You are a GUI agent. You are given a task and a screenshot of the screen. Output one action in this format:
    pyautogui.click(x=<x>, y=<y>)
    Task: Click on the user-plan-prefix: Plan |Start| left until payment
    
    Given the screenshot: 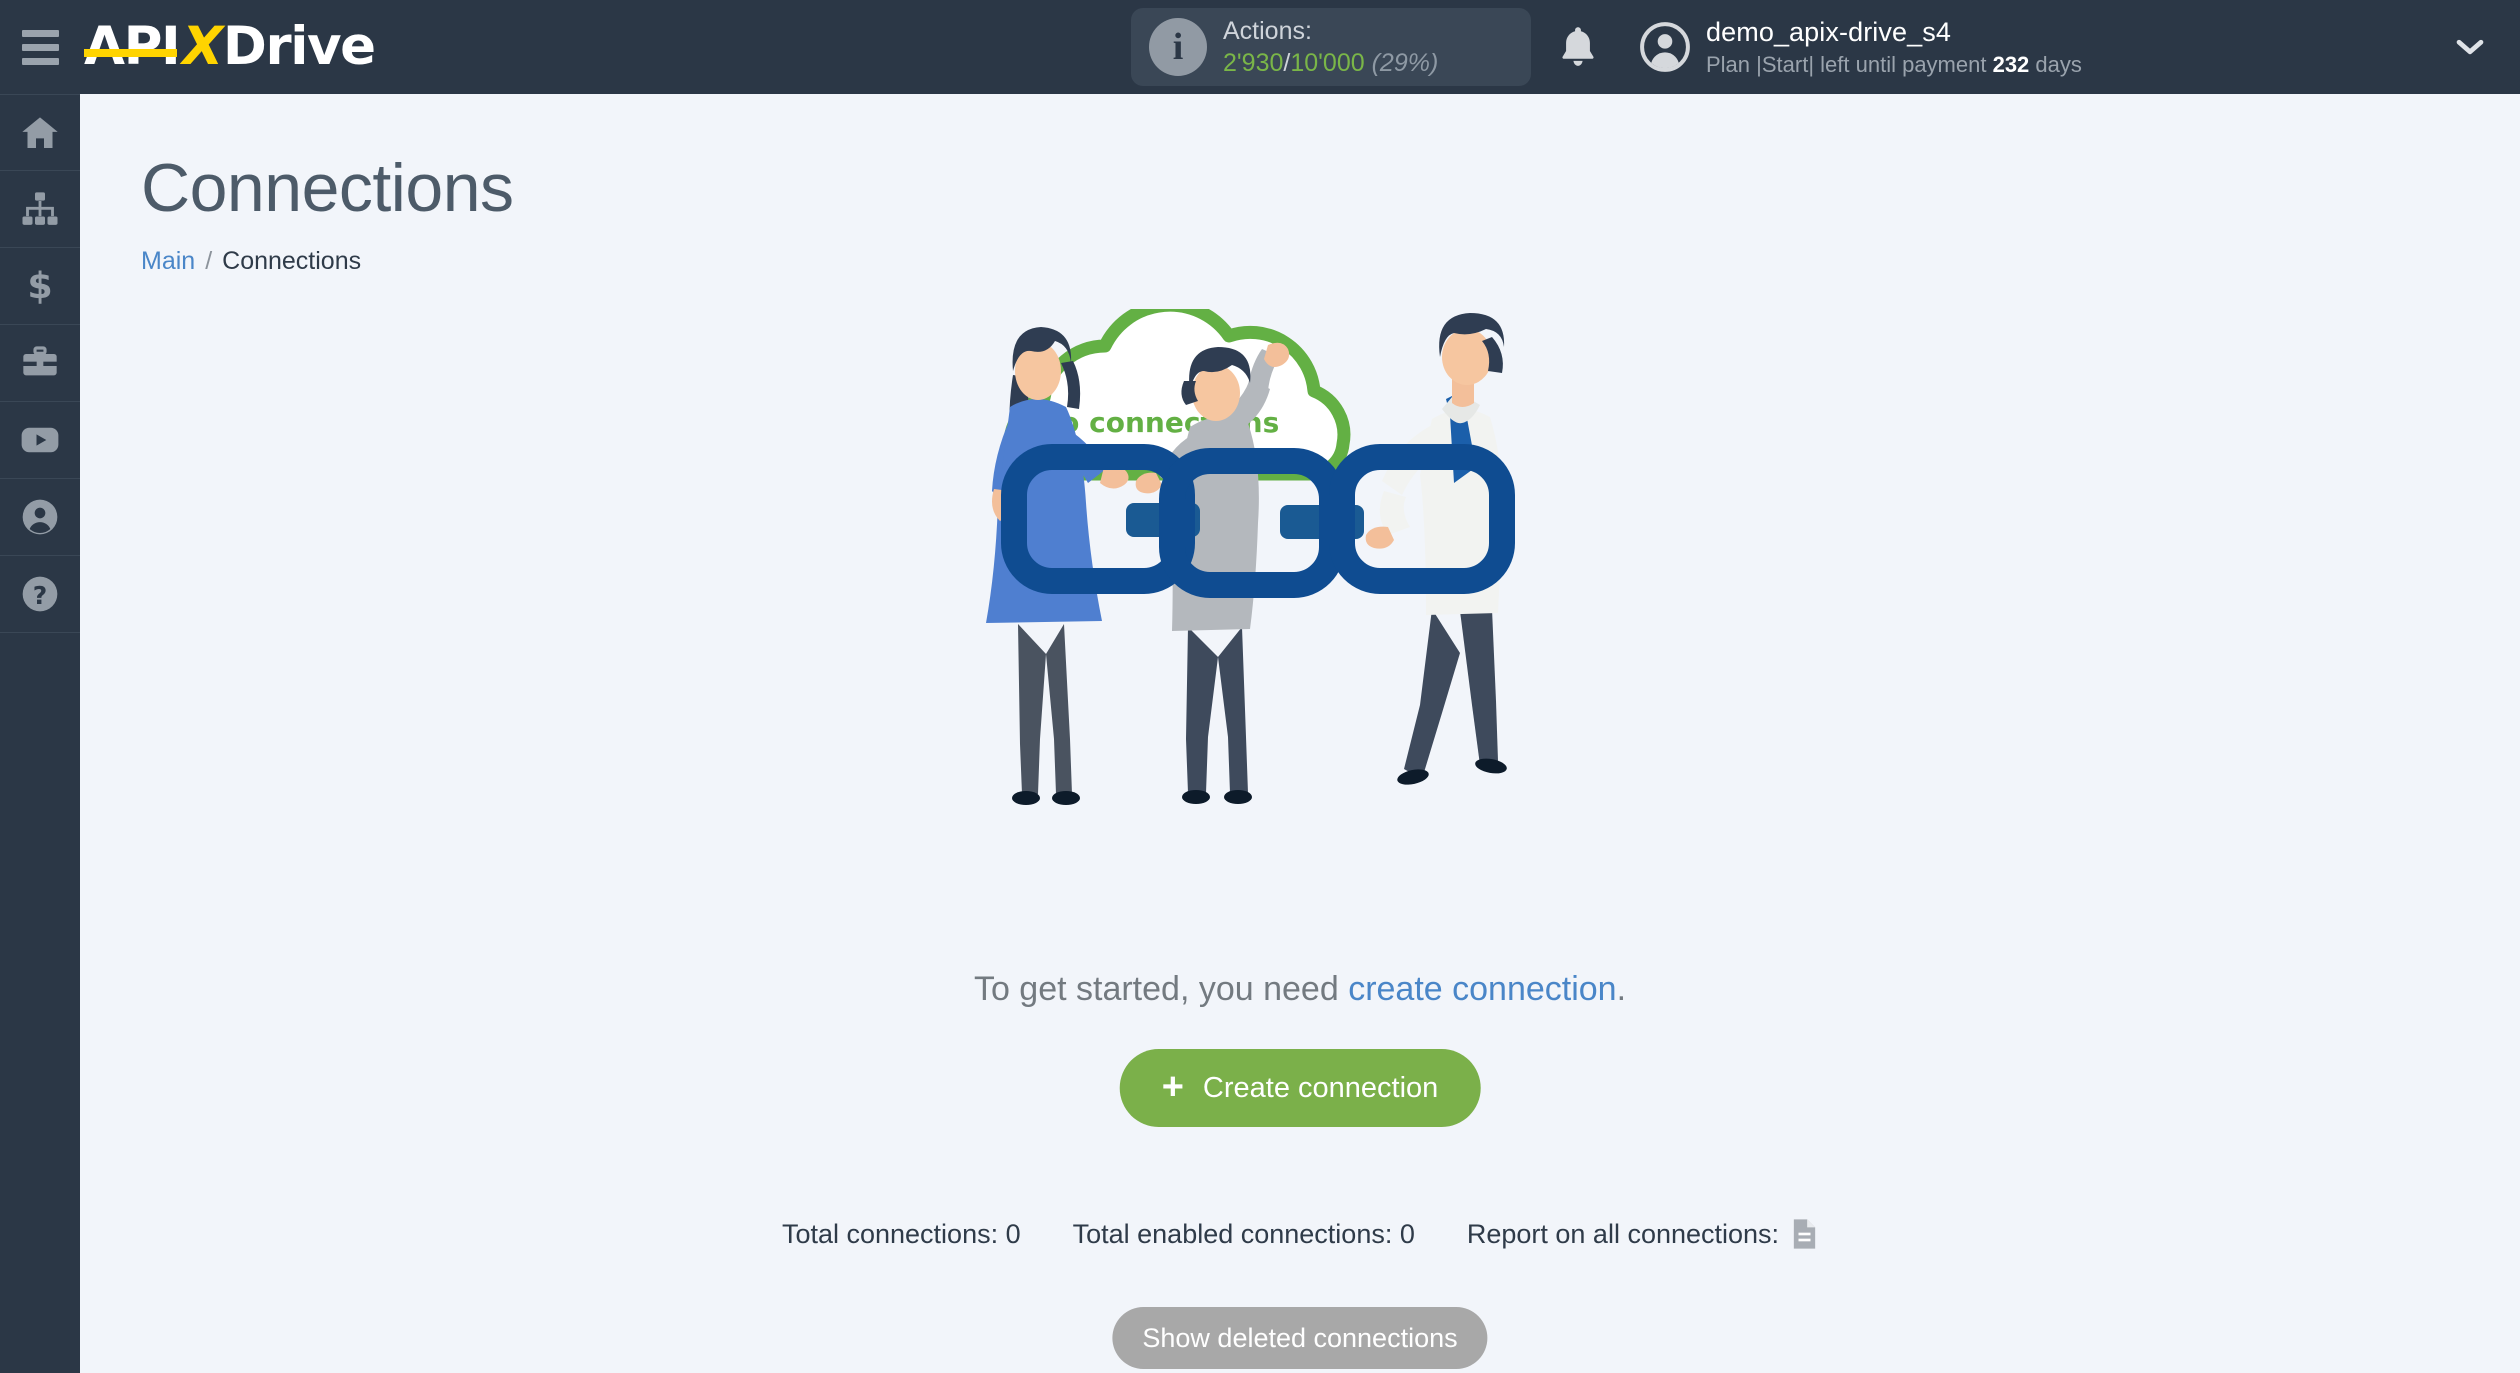 What is the action you would take?
    pyautogui.click(x=1849, y=64)
    